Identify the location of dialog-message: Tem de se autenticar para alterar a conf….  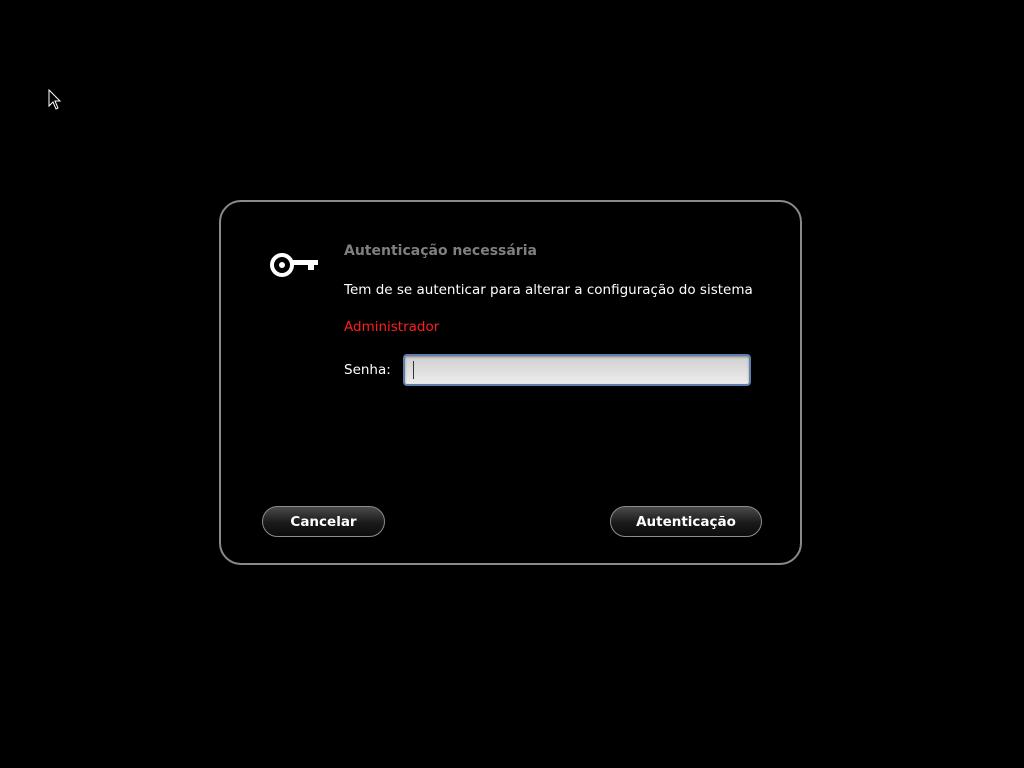
(548, 290).